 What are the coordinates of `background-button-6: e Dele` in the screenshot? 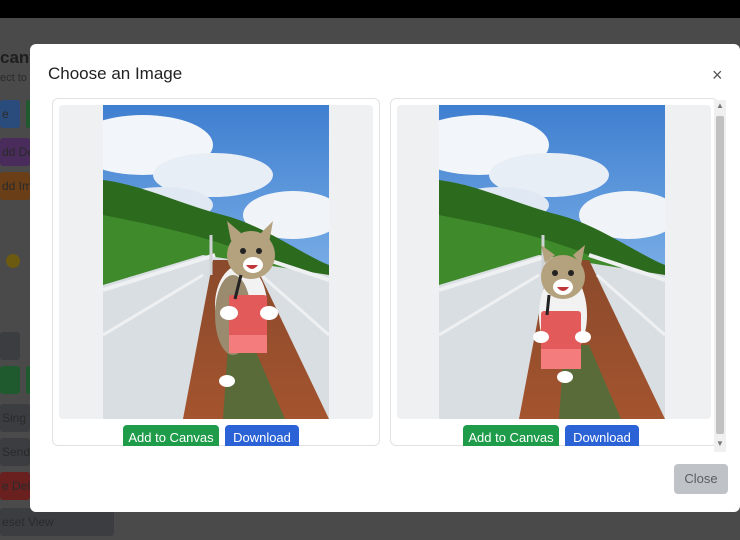 It's located at (15, 486).